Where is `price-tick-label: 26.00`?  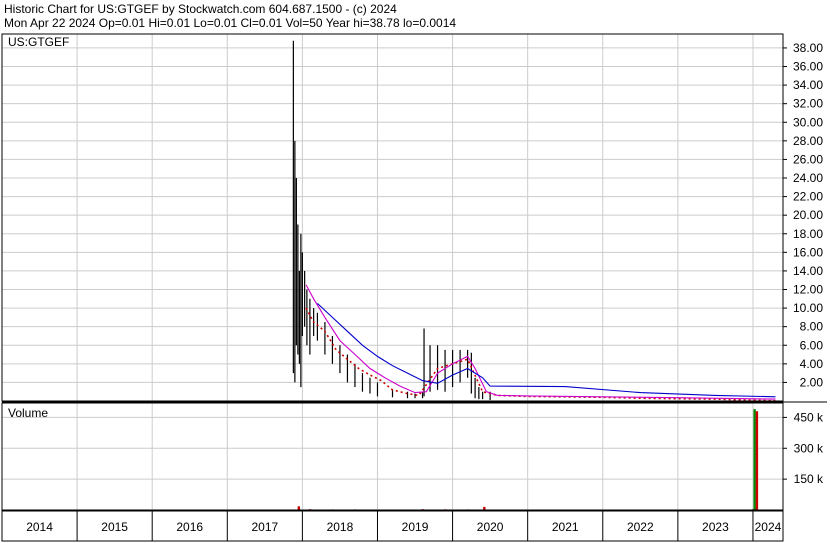
price-tick-label: 26.00 is located at coordinates (808, 159).